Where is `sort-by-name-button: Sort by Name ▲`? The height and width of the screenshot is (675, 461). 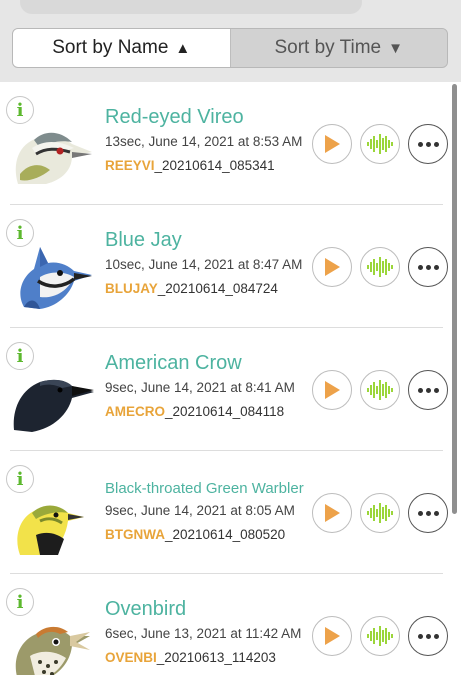 sort-by-name-button: Sort by Name ▲ is located at coordinates (121, 48).